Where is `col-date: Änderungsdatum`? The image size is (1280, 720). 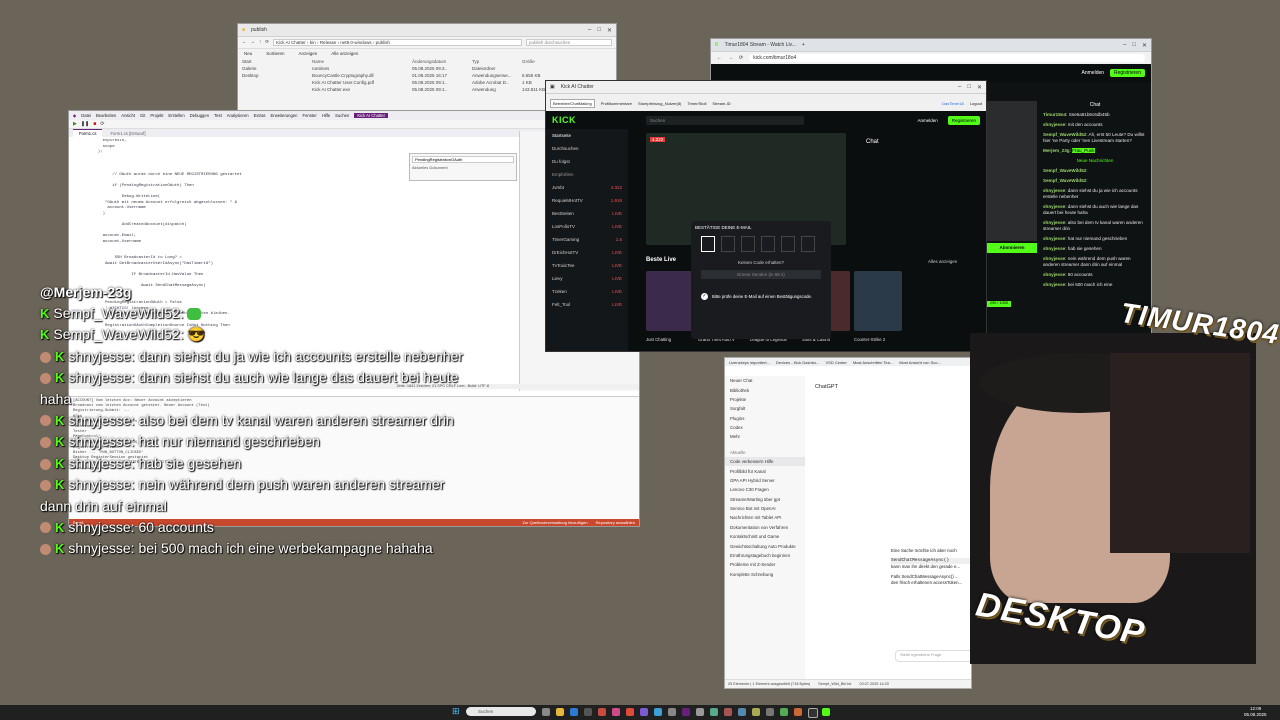
col-date: Änderungsdatum is located at coordinates (442, 61).